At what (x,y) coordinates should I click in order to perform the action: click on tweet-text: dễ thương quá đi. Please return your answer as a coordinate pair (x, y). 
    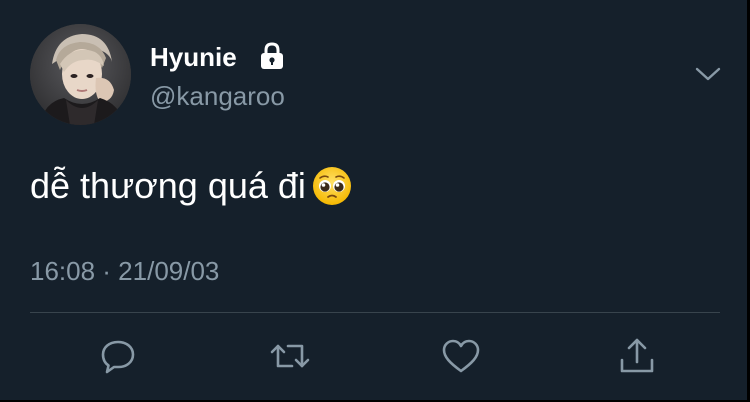
    Looking at the image, I should click on (191, 186).